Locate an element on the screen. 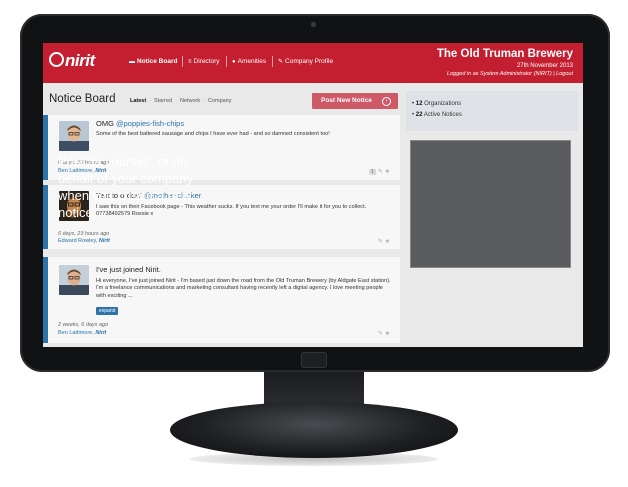 The width and height of the screenshot is (628, 487). nav-amenities: ● Amenities is located at coordinates (249, 61).